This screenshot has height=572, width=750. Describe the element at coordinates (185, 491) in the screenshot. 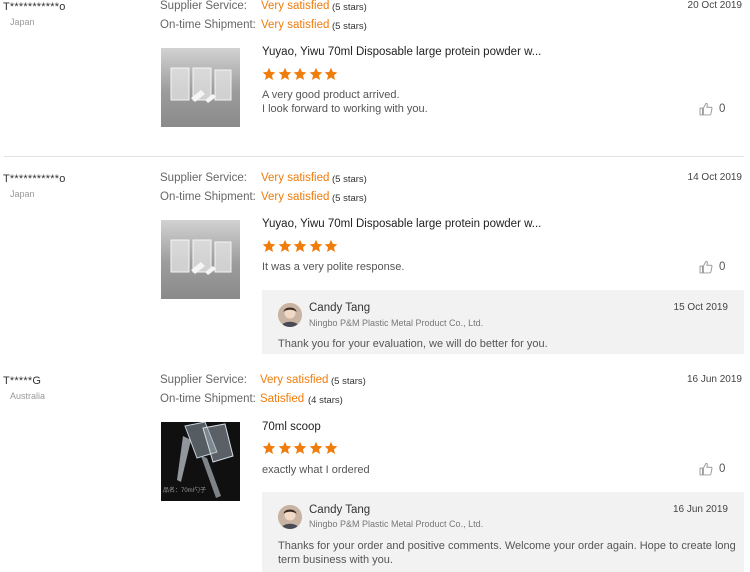

I see `thumbnail-caption: 品名：70ml勺子` at that location.